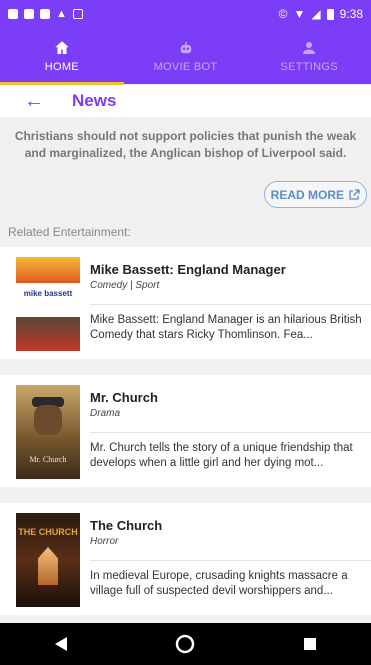 This screenshot has height=665, width=371. I want to click on card-title: The Church, so click(126, 525).